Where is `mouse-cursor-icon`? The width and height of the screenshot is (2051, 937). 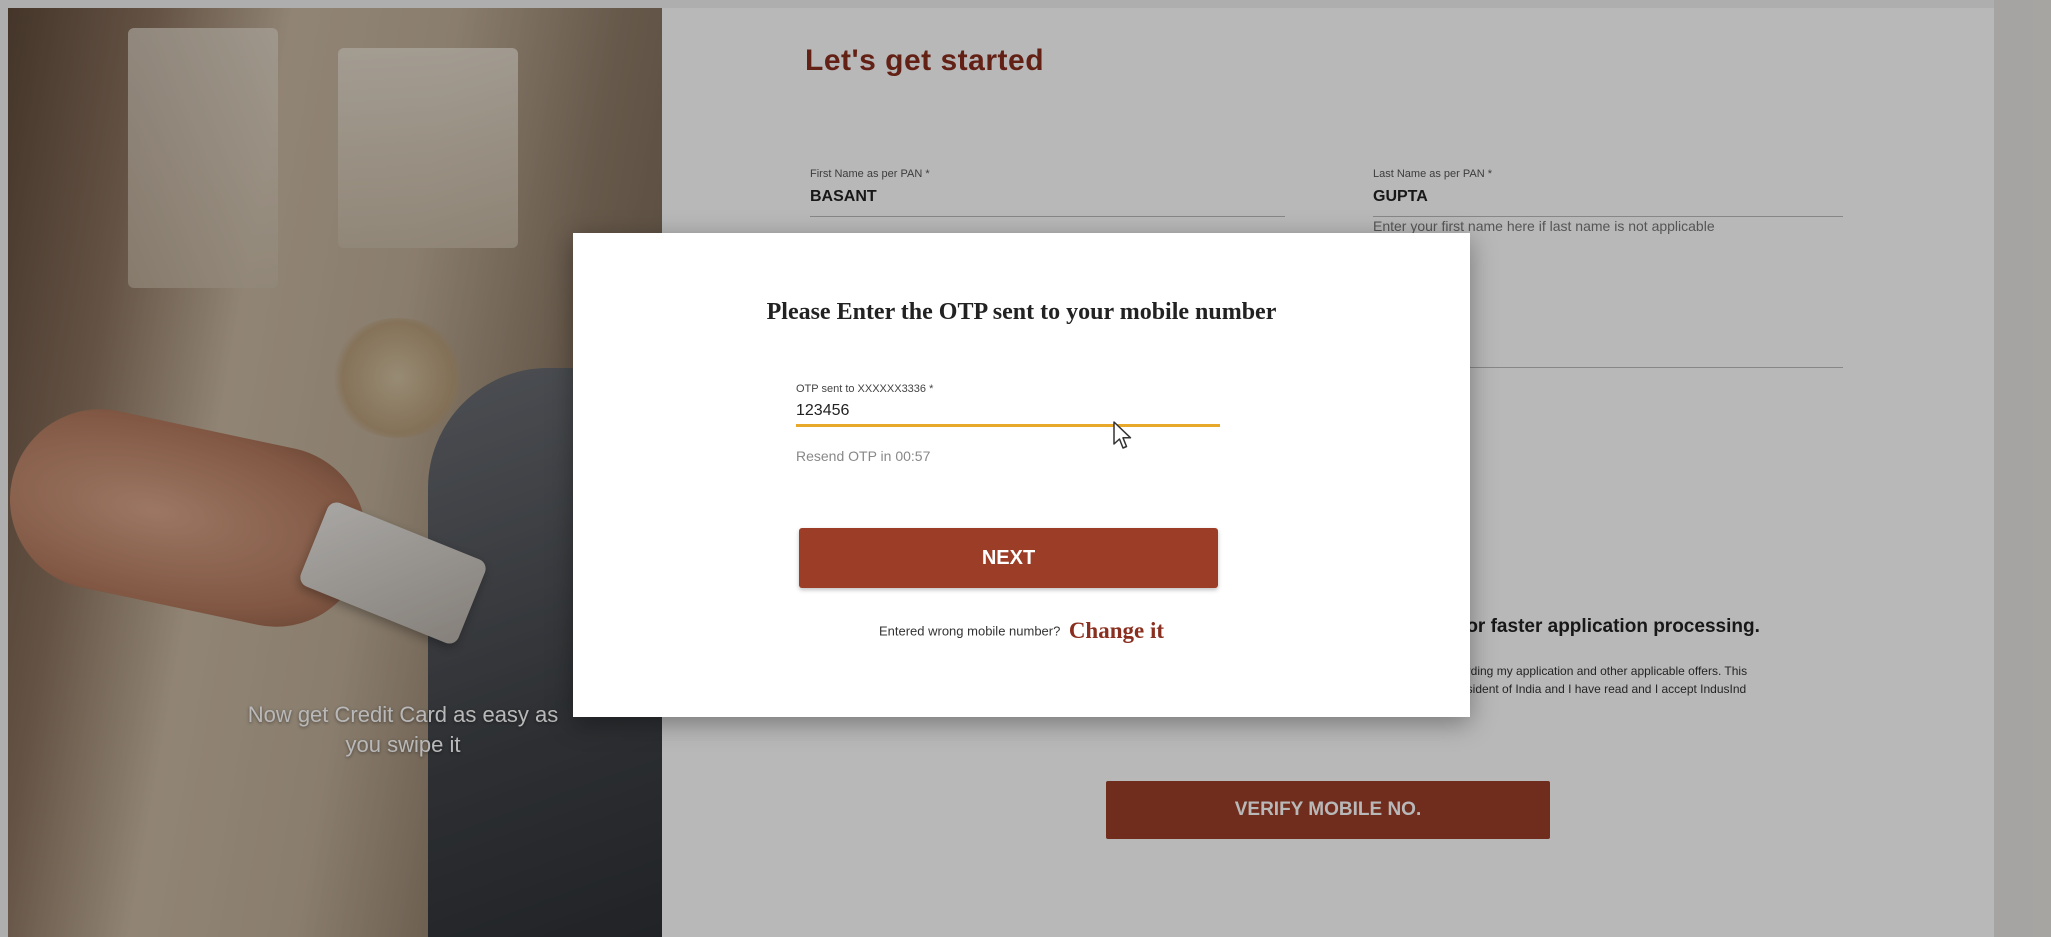 mouse-cursor-icon is located at coordinates (1122, 435).